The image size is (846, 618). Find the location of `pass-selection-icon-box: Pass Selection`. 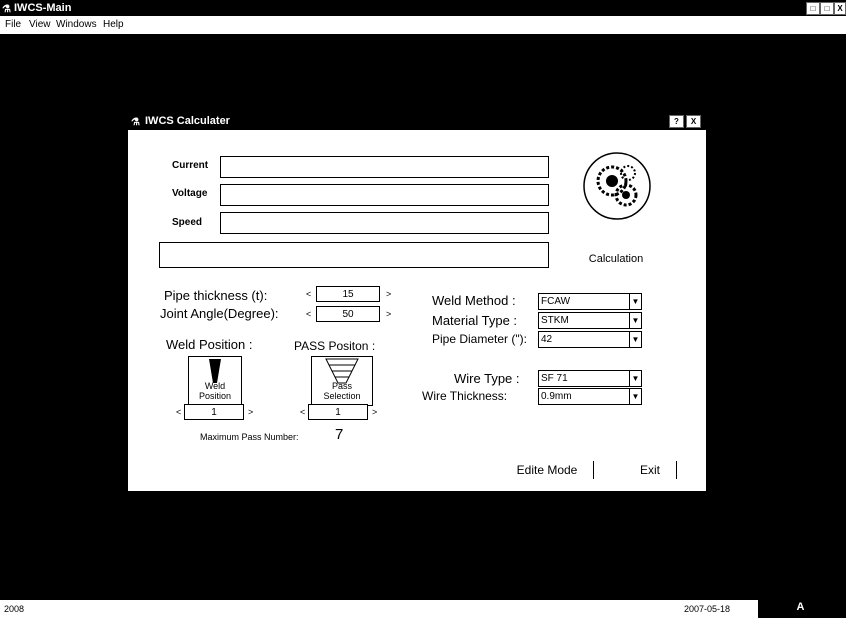

pass-selection-icon-box: Pass Selection is located at coordinates (342, 381).